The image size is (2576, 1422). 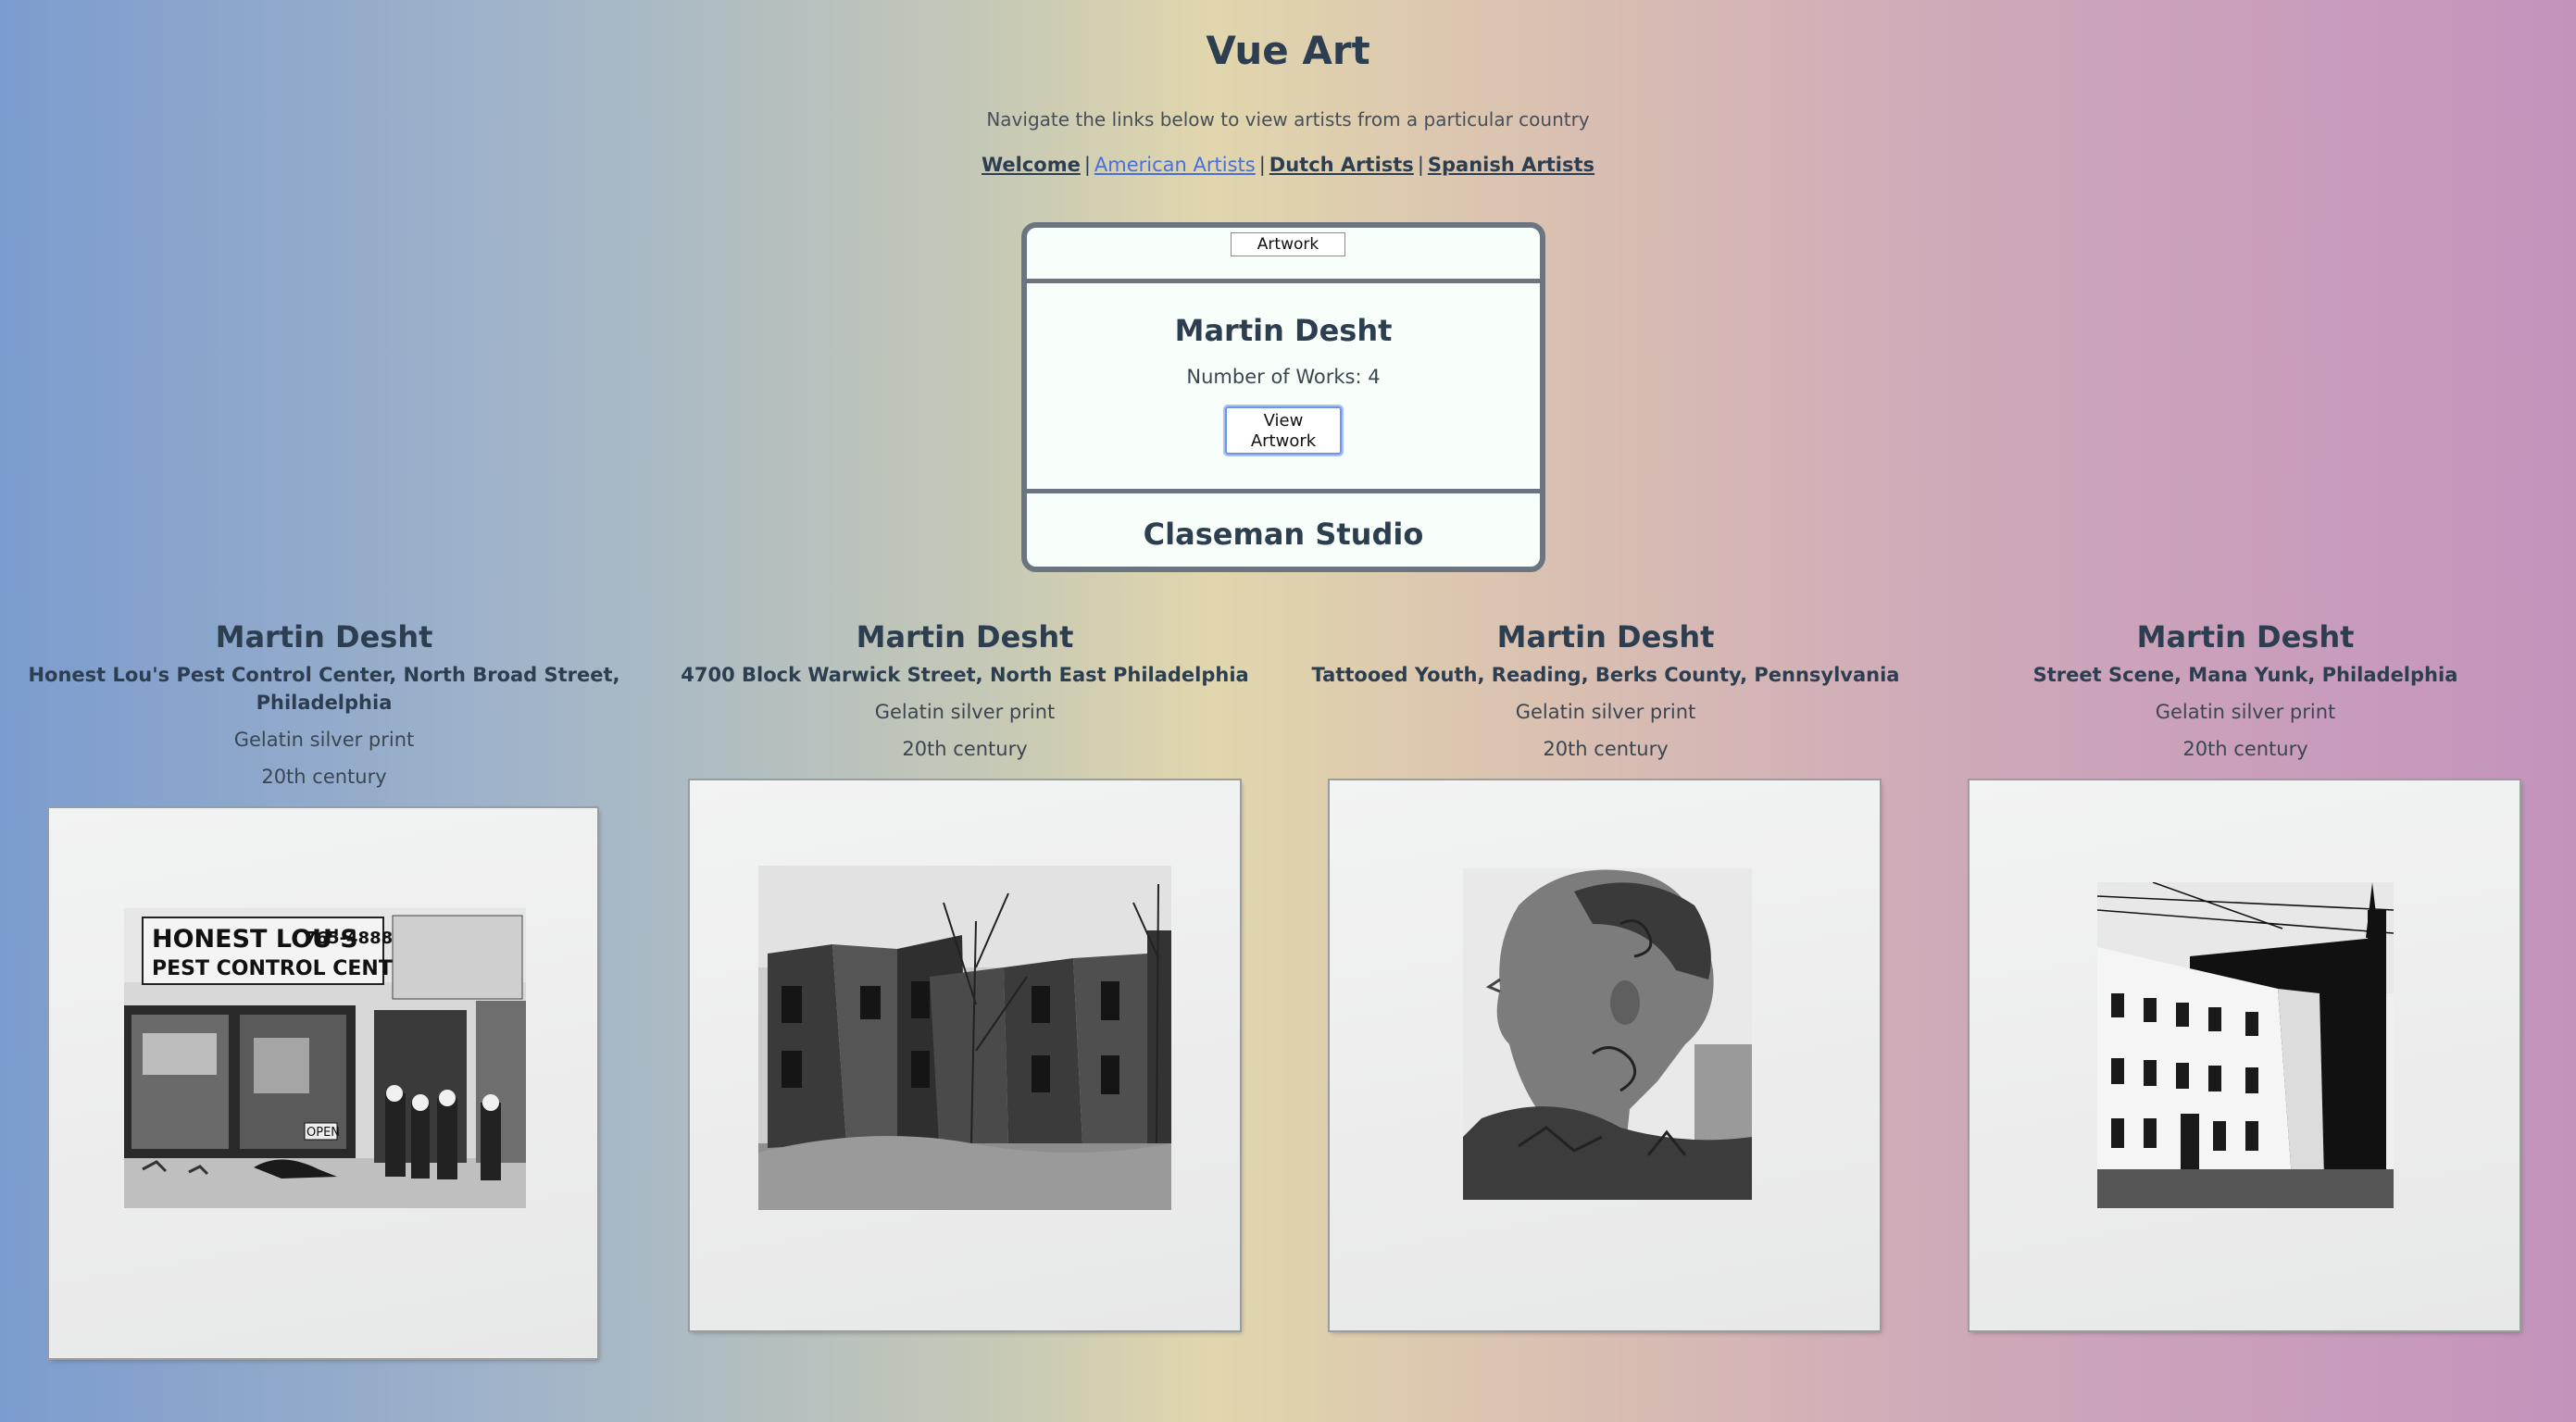 What do you see at coordinates (1511, 165) in the screenshot?
I see `nav-link-spanish-artists: Spanish Artists` at bounding box center [1511, 165].